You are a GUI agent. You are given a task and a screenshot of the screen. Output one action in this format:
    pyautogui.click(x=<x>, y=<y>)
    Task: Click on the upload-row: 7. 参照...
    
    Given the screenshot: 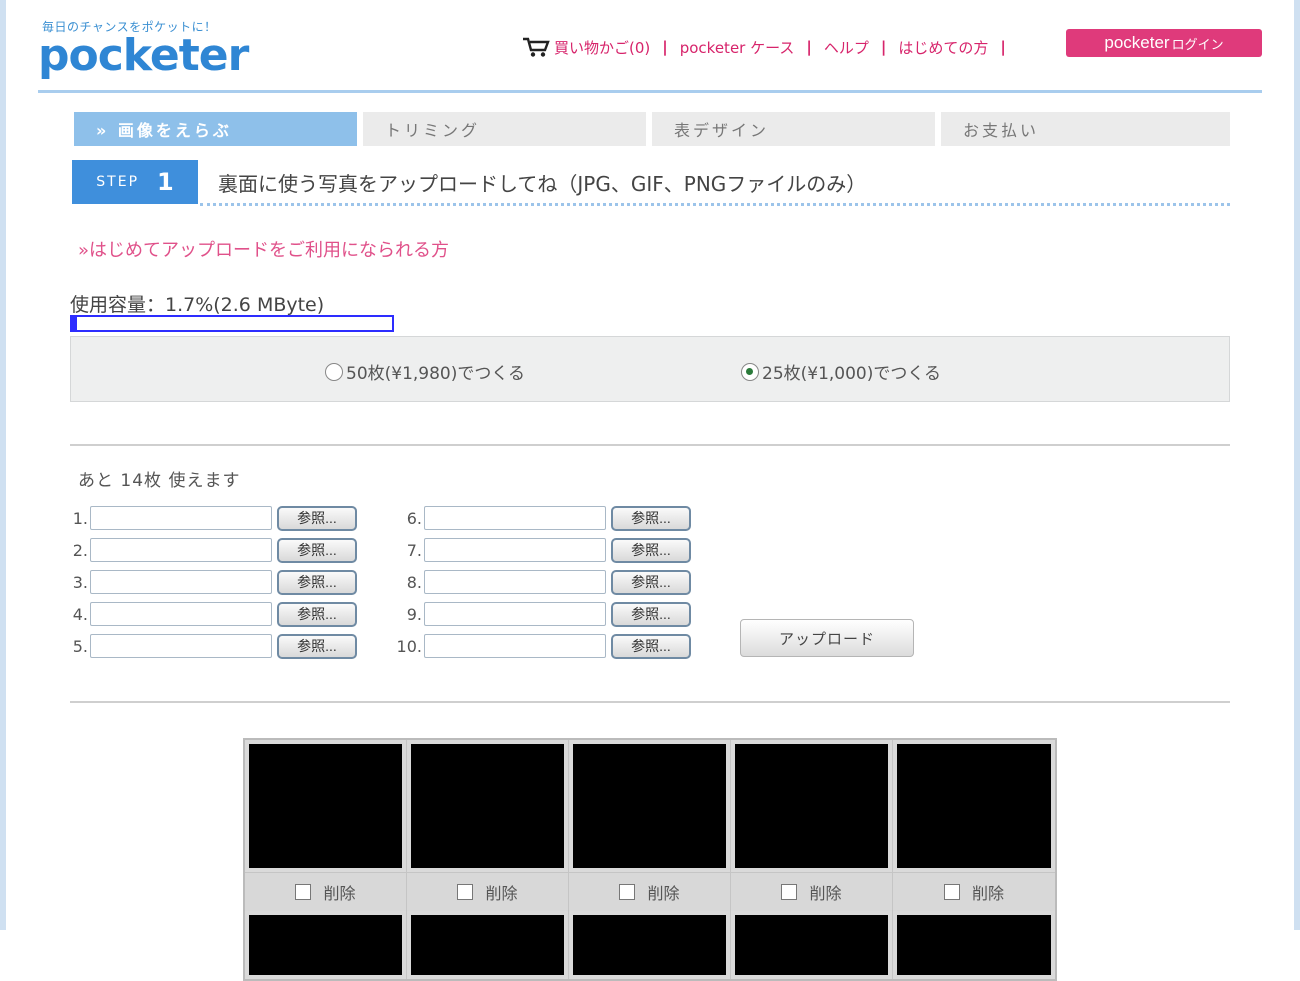 What is the action you would take?
    pyautogui.click(x=543, y=550)
    